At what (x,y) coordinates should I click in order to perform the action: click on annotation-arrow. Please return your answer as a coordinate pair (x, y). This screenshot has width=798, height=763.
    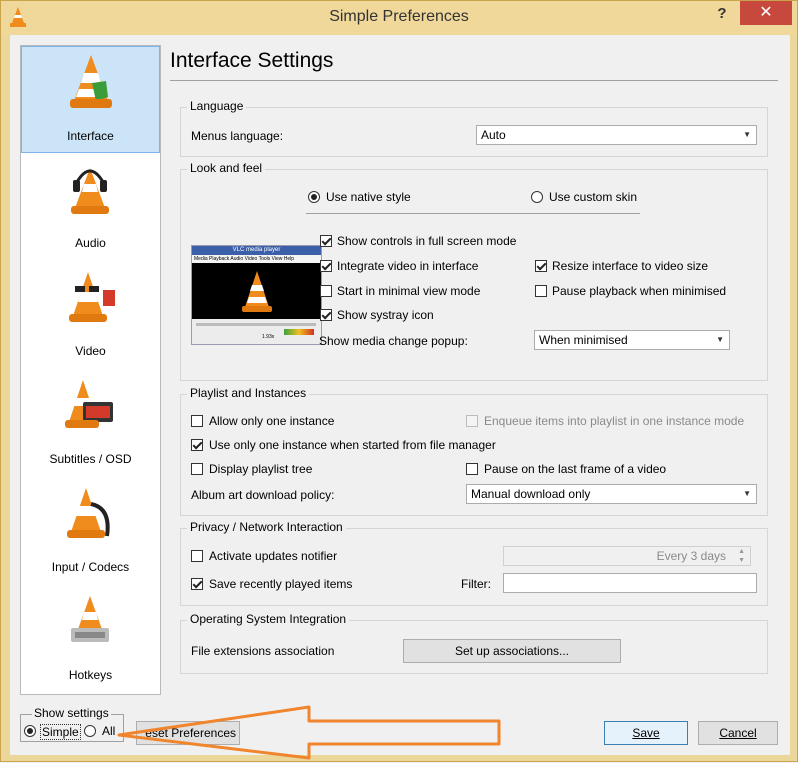
    Looking at the image, I should click on (309, 732).